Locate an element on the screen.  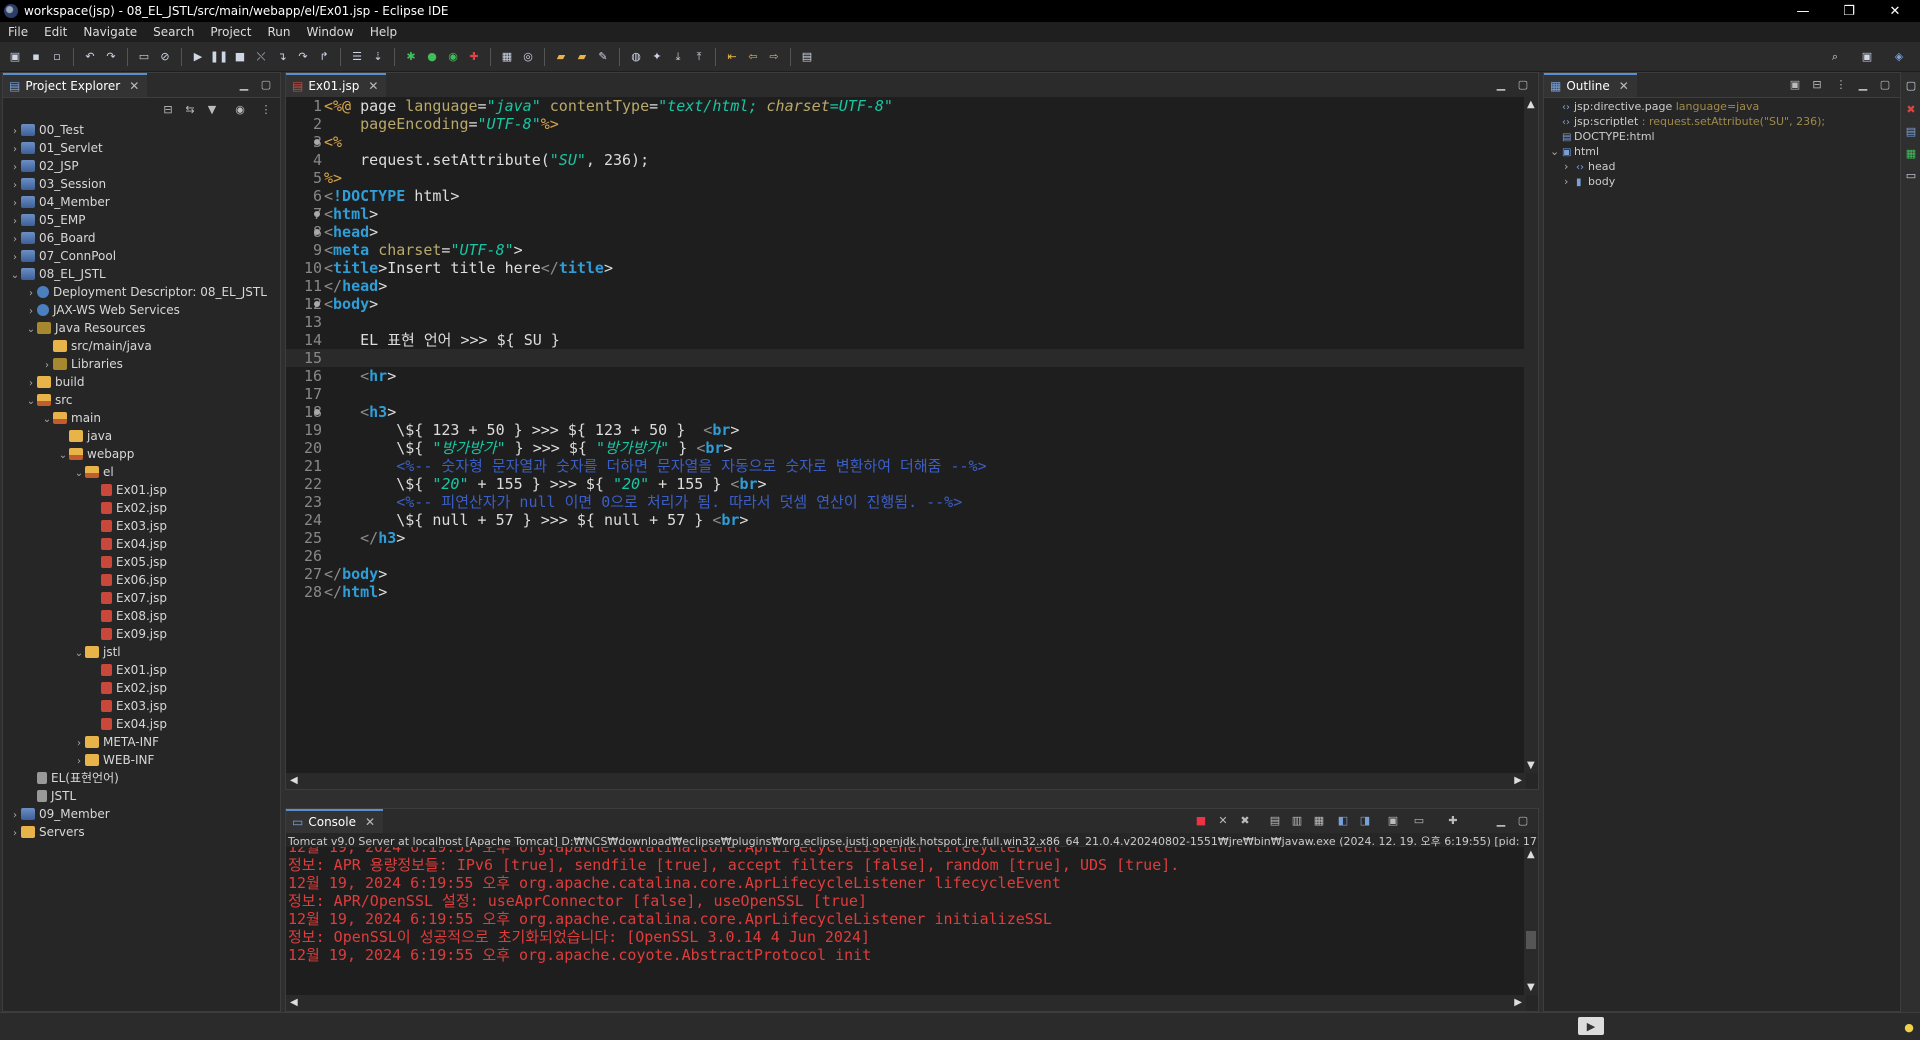
new-web-project-icon: ◎ is located at coordinates (528, 57).